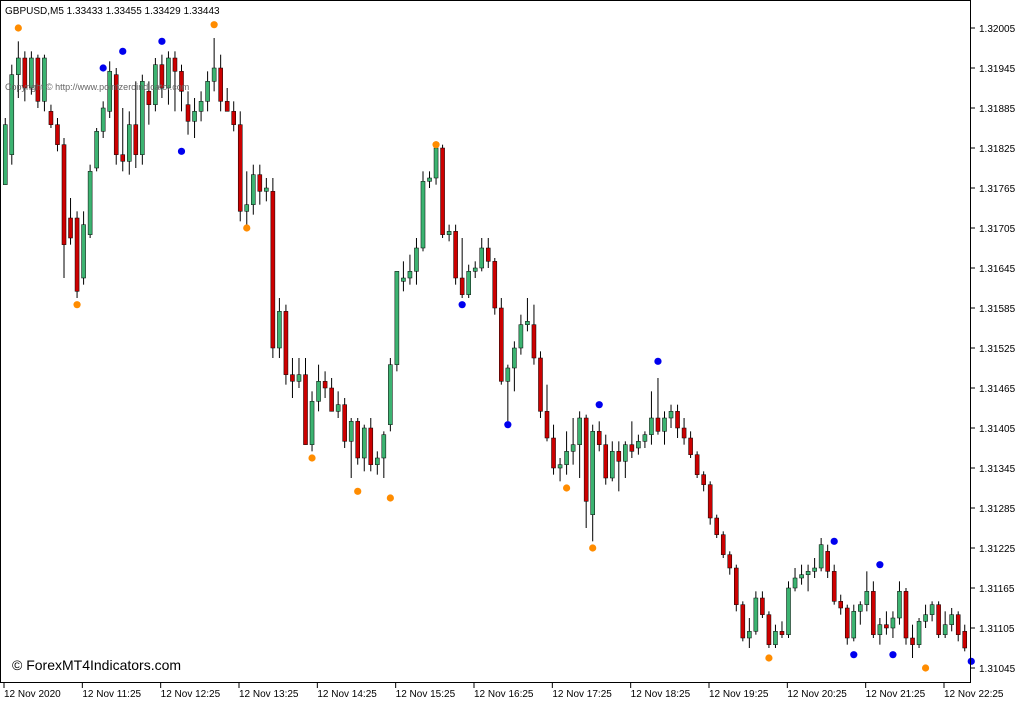 This screenshot has height=704, width=1024. I want to click on y-tick-label: 1.31765, so click(997, 189).